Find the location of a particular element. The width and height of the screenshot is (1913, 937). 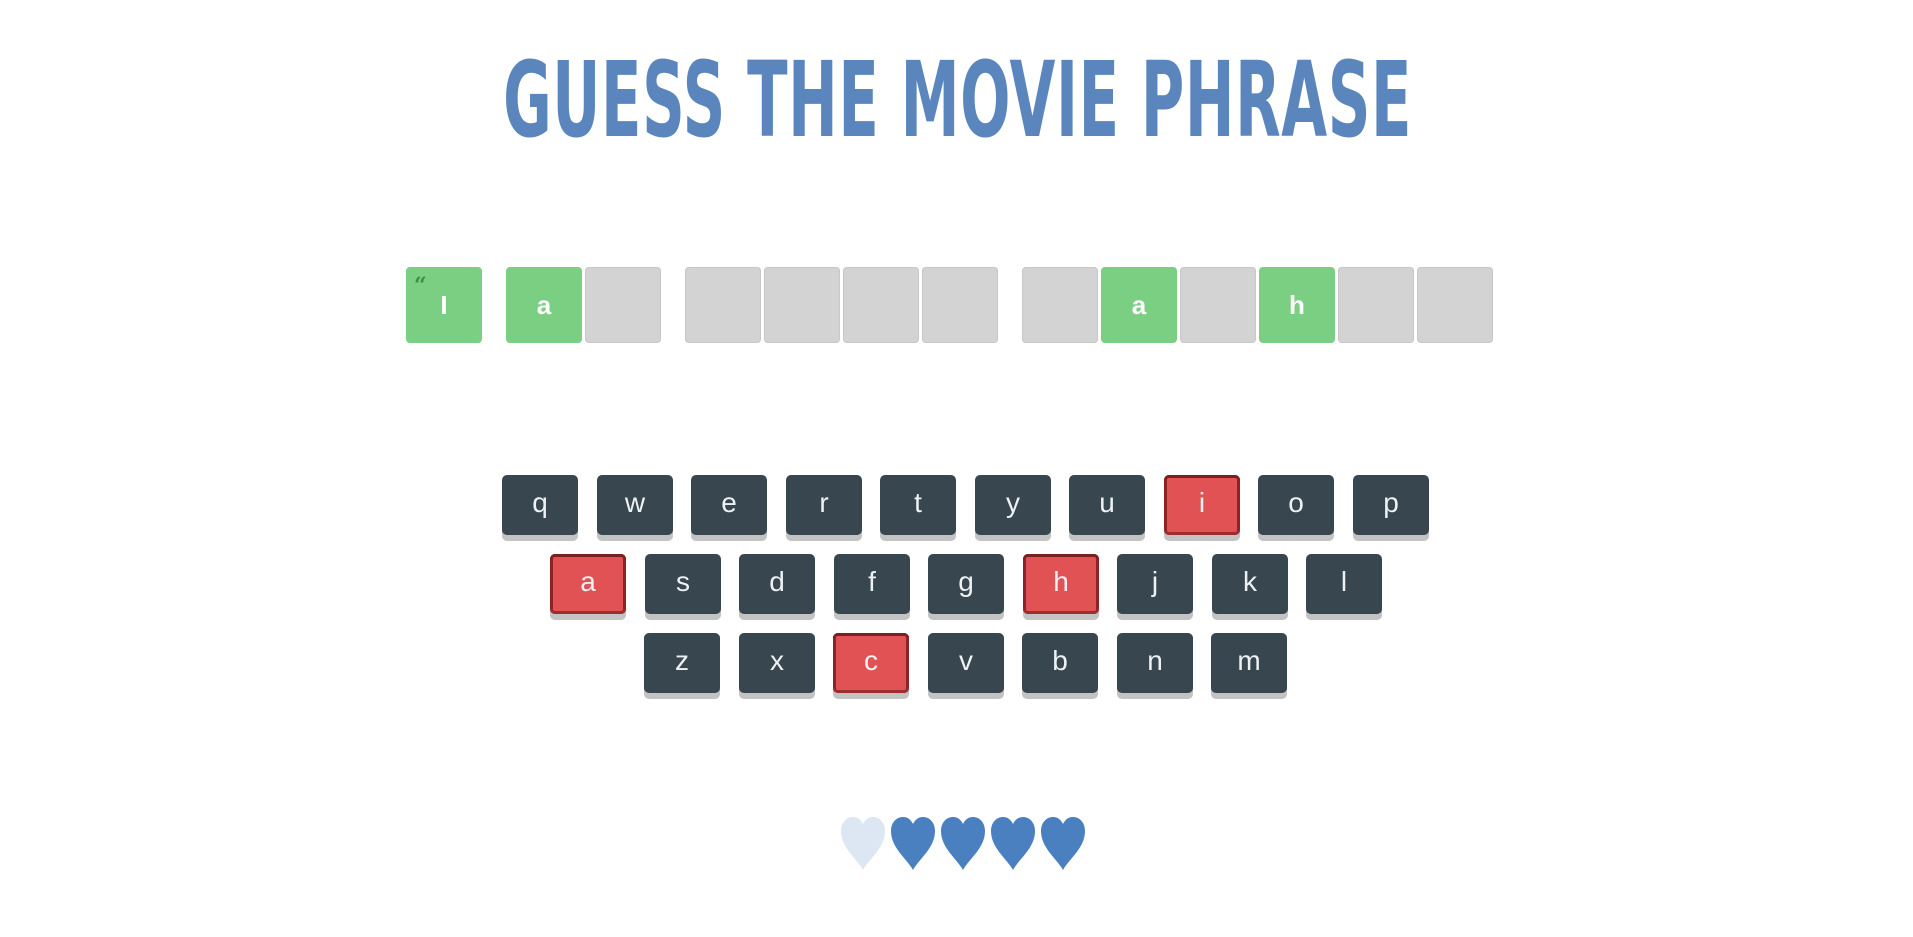

key-p: p is located at coordinates (1391, 505).